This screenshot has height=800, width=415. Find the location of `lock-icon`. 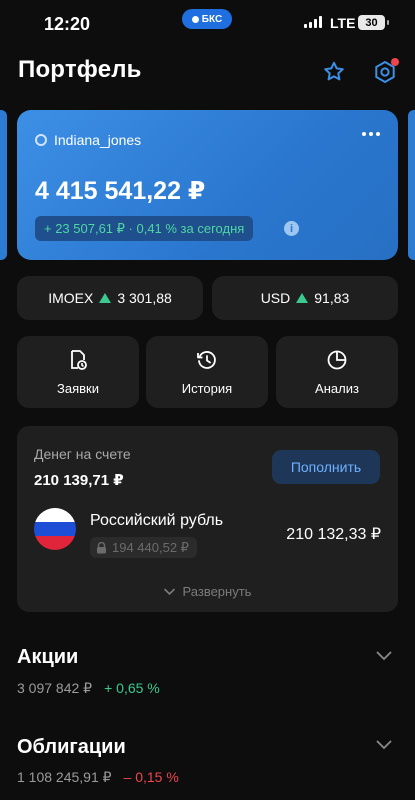

lock-icon is located at coordinates (101, 547).